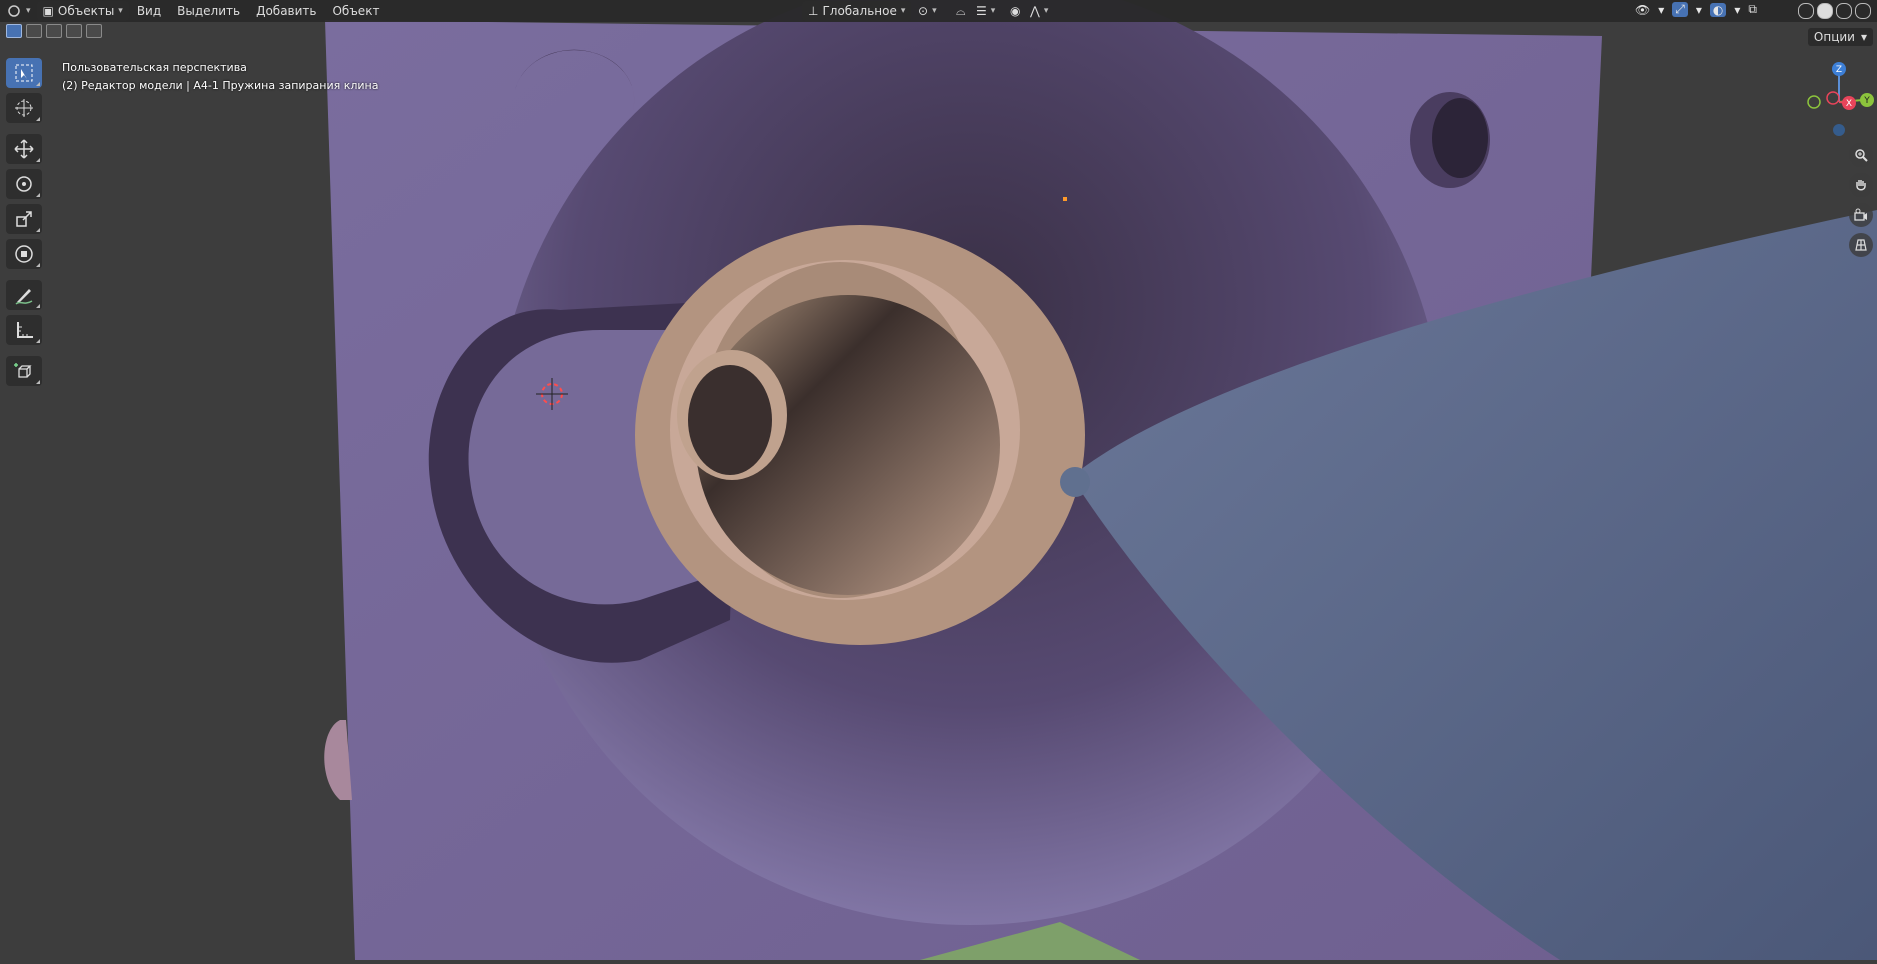  I want to click on solid-shading-icon, so click(1825, 11).